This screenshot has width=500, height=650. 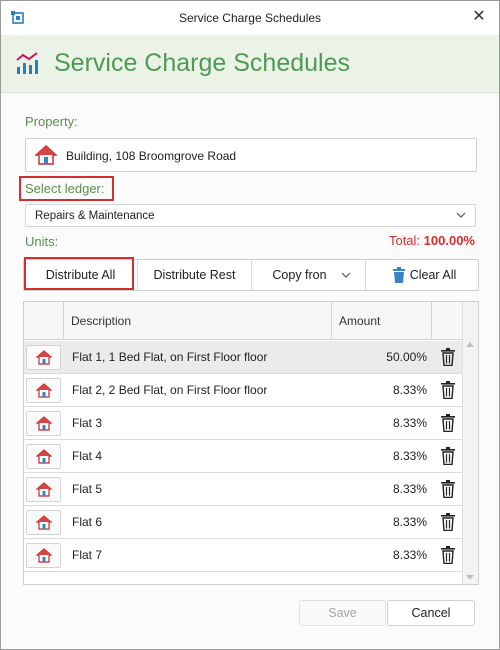 I want to click on copy-from-button: Copy fron, so click(x=309, y=275).